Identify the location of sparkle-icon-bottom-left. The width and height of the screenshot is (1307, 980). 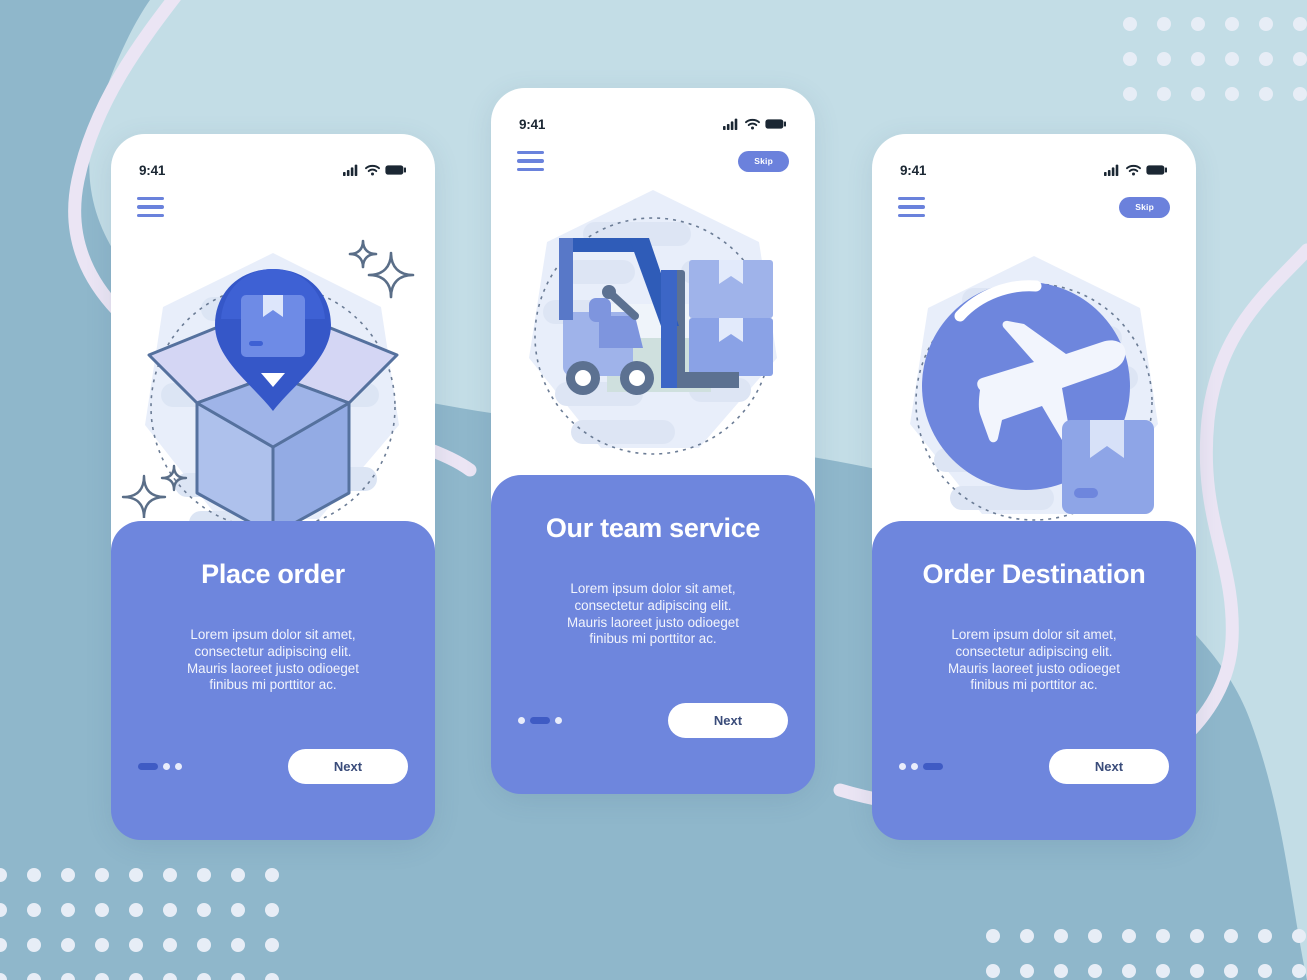
(154, 491).